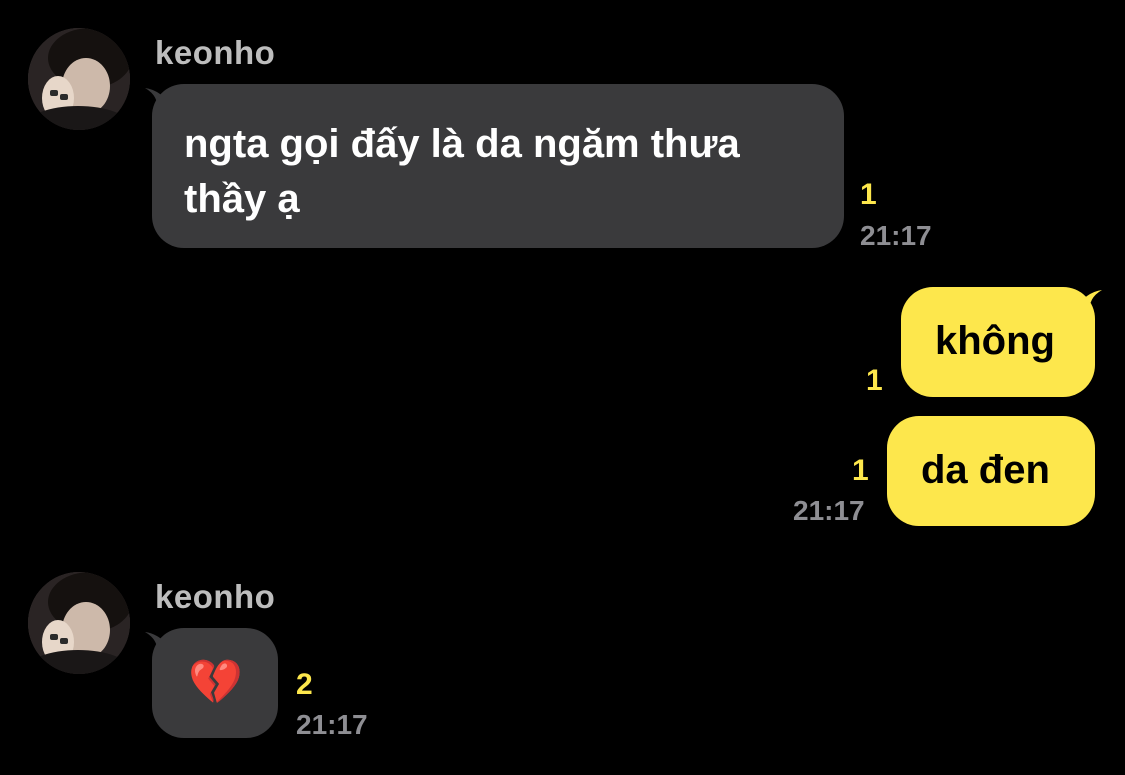 This screenshot has width=1125, height=775. Describe the element at coordinates (985, 470) in the screenshot. I see `message-text: da đen` at that location.